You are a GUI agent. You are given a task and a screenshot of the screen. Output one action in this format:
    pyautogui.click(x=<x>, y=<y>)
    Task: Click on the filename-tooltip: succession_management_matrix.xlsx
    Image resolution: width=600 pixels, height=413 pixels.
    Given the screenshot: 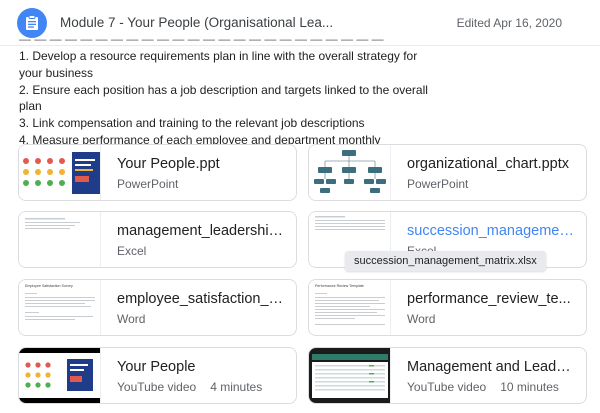 What is the action you would take?
    pyautogui.click(x=445, y=261)
    